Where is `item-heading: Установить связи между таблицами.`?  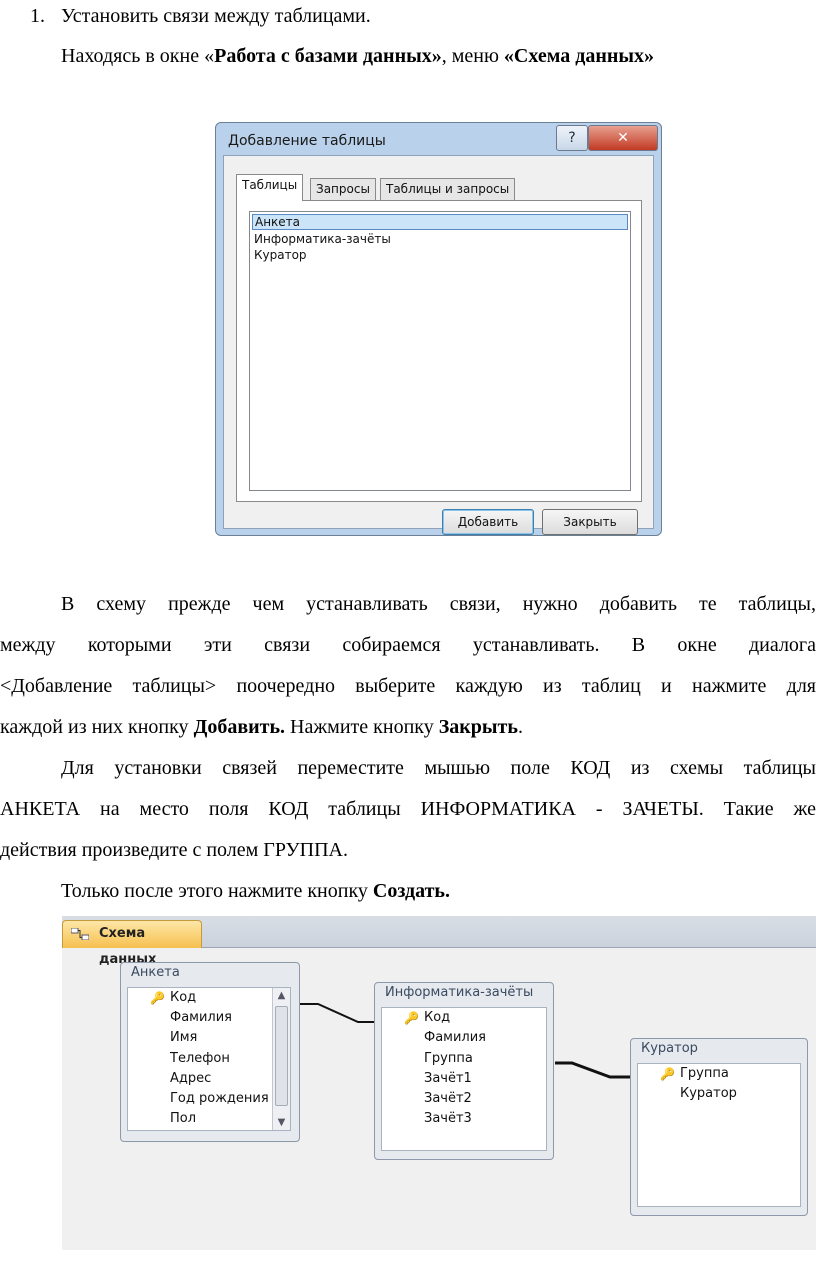
item-heading: Установить связи между таблицами. is located at coordinates (216, 16).